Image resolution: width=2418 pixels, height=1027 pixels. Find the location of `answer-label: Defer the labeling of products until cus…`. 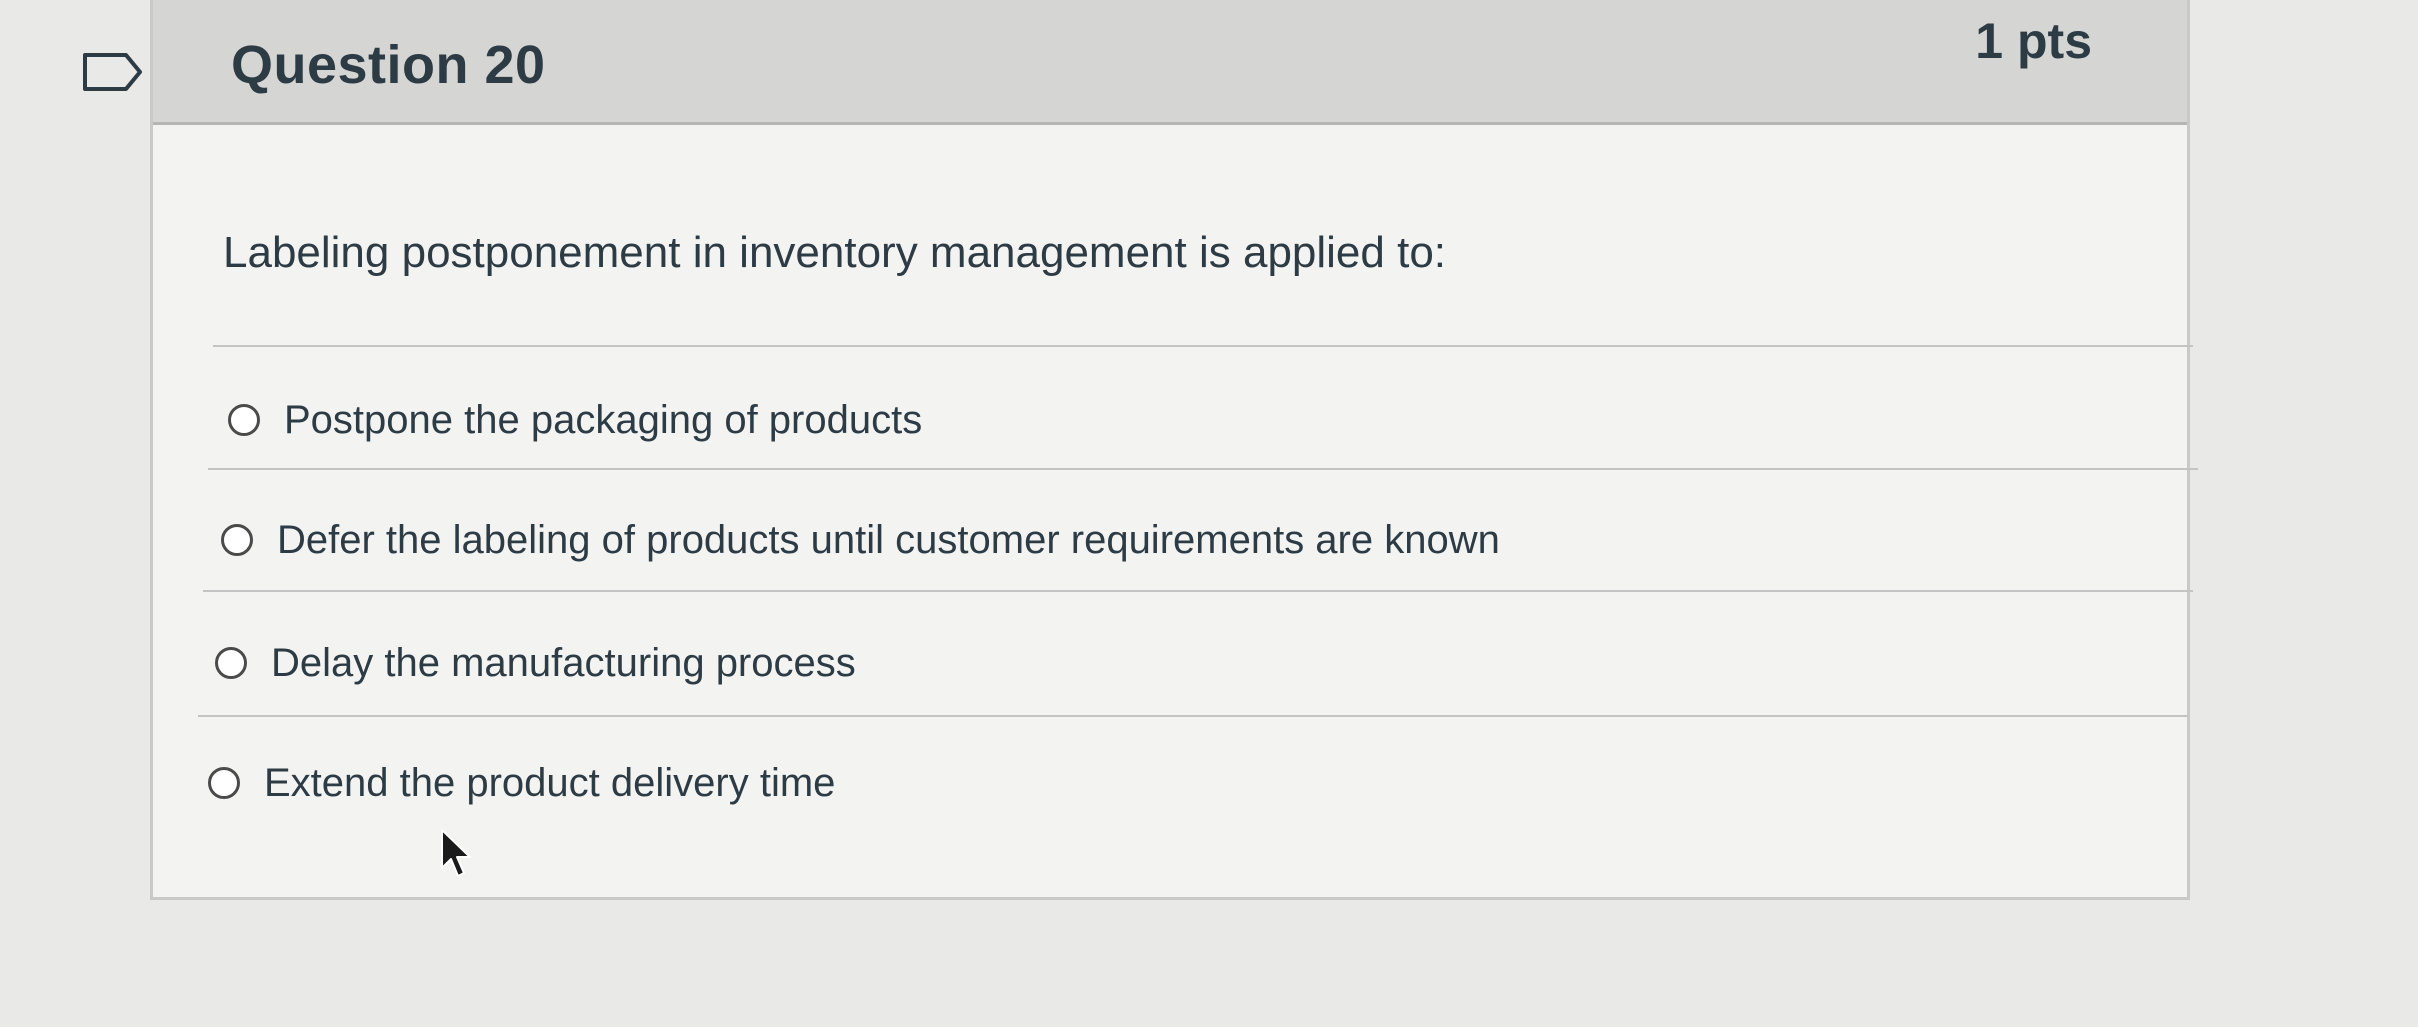

answer-label: Defer the labeling of products until cus… is located at coordinates (888, 539).